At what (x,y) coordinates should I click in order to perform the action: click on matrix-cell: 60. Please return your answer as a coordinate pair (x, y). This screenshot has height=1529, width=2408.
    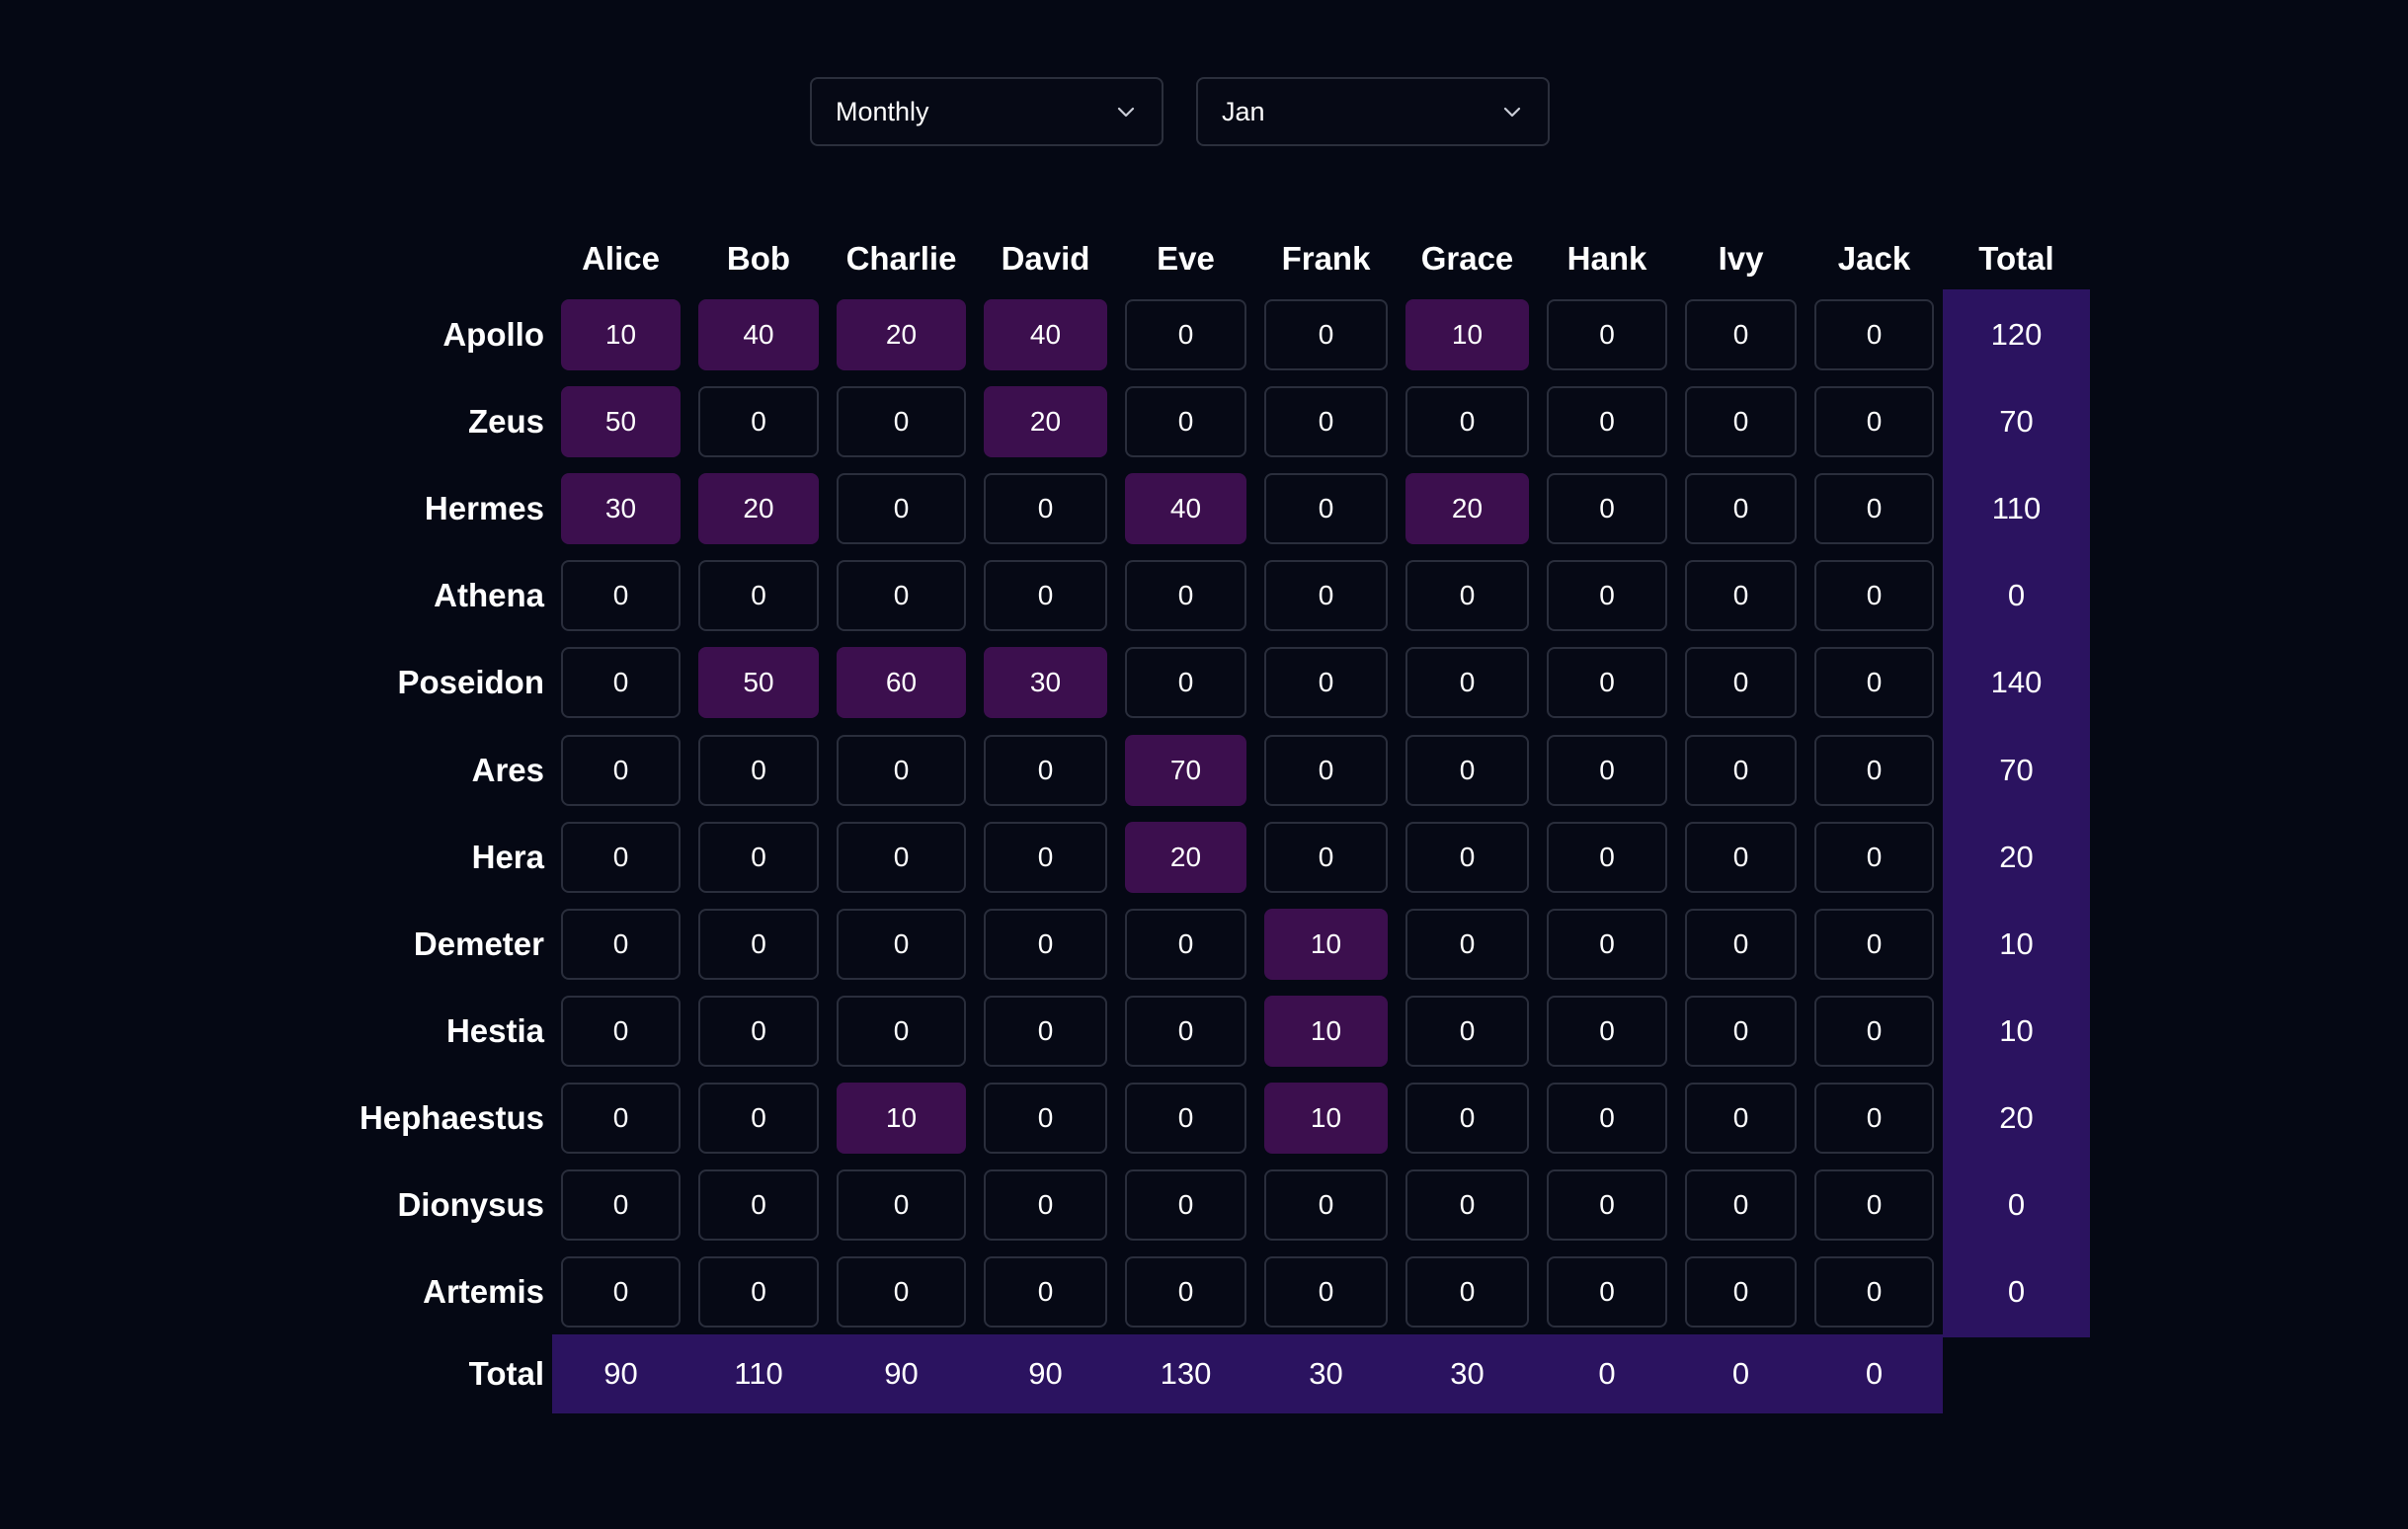
    Looking at the image, I should click on (902, 683).